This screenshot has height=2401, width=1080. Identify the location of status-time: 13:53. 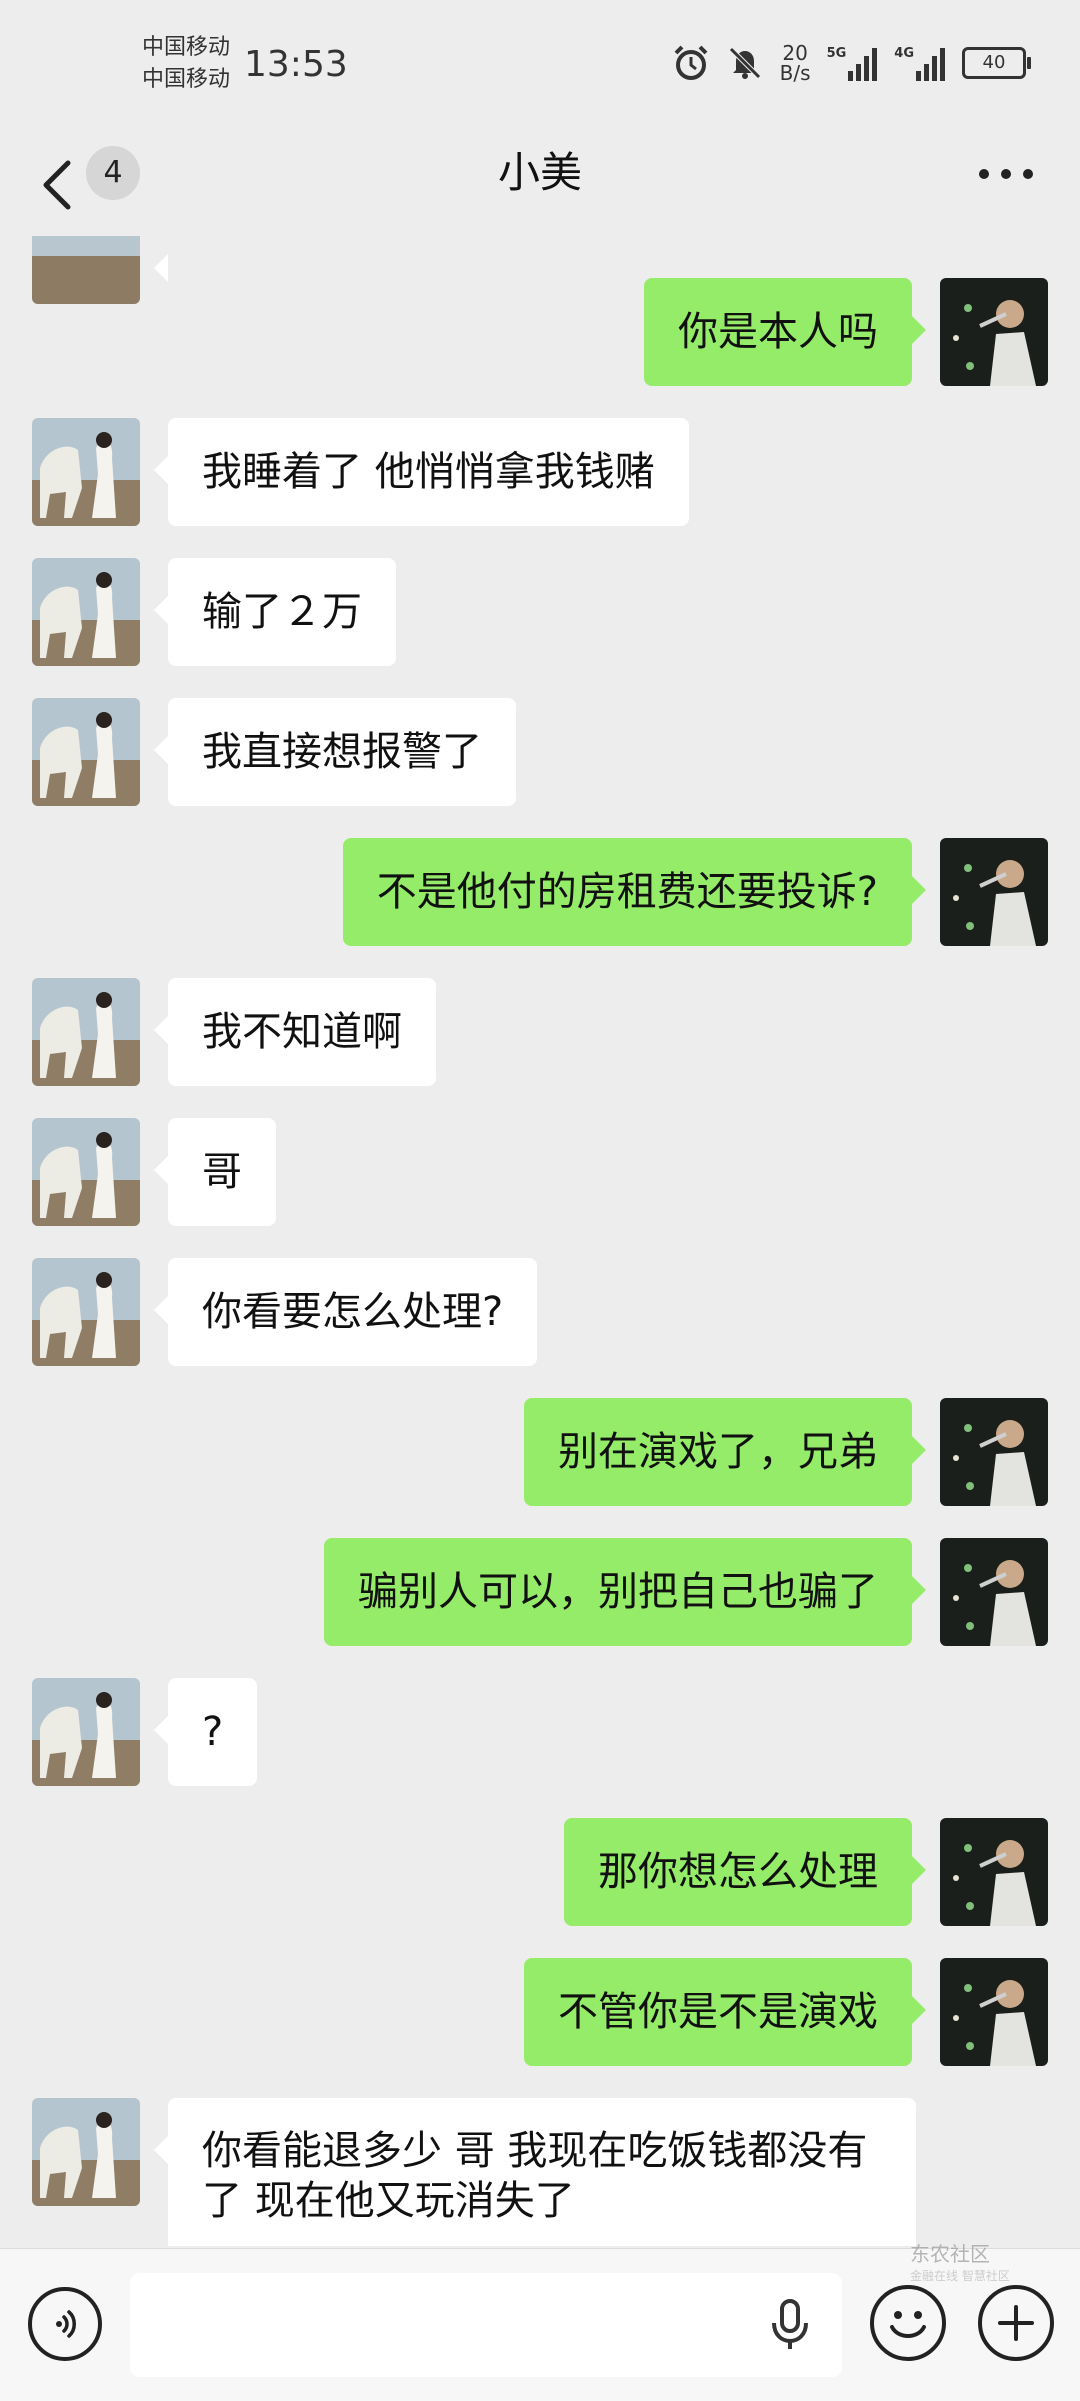
(296, 64).